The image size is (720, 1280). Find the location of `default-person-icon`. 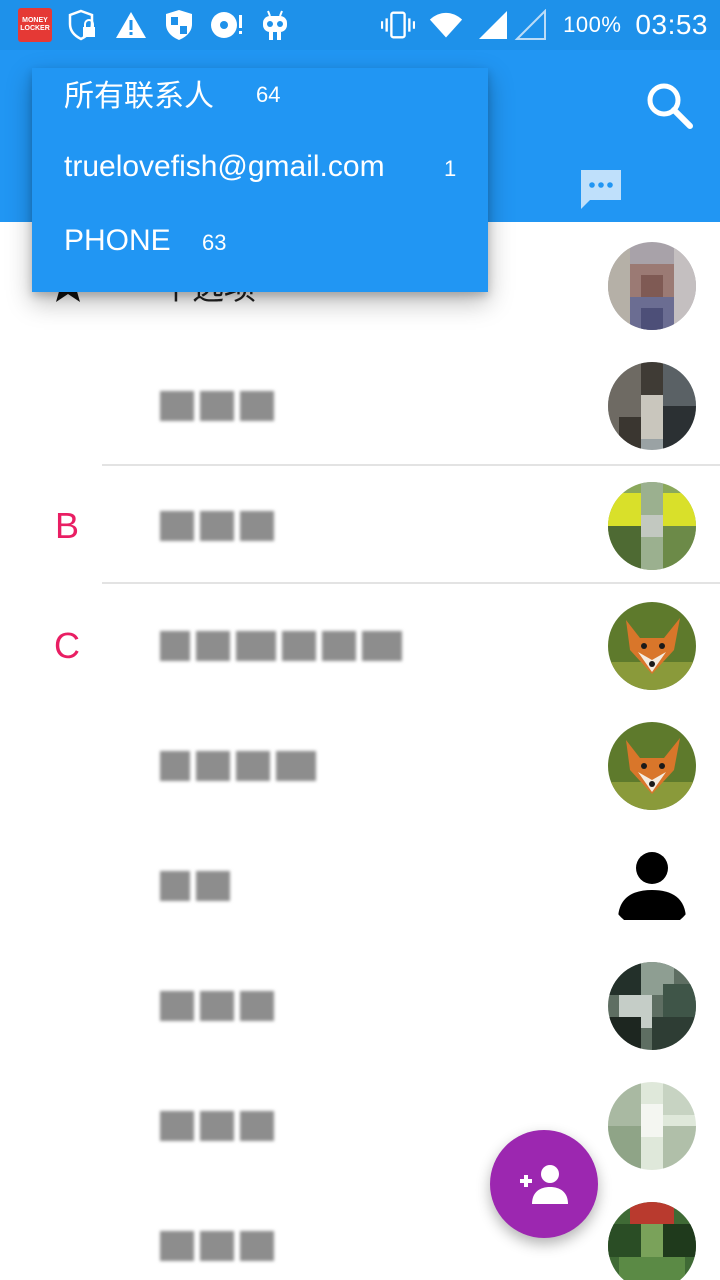

default-person-icon is located at coordinates (652, 886).